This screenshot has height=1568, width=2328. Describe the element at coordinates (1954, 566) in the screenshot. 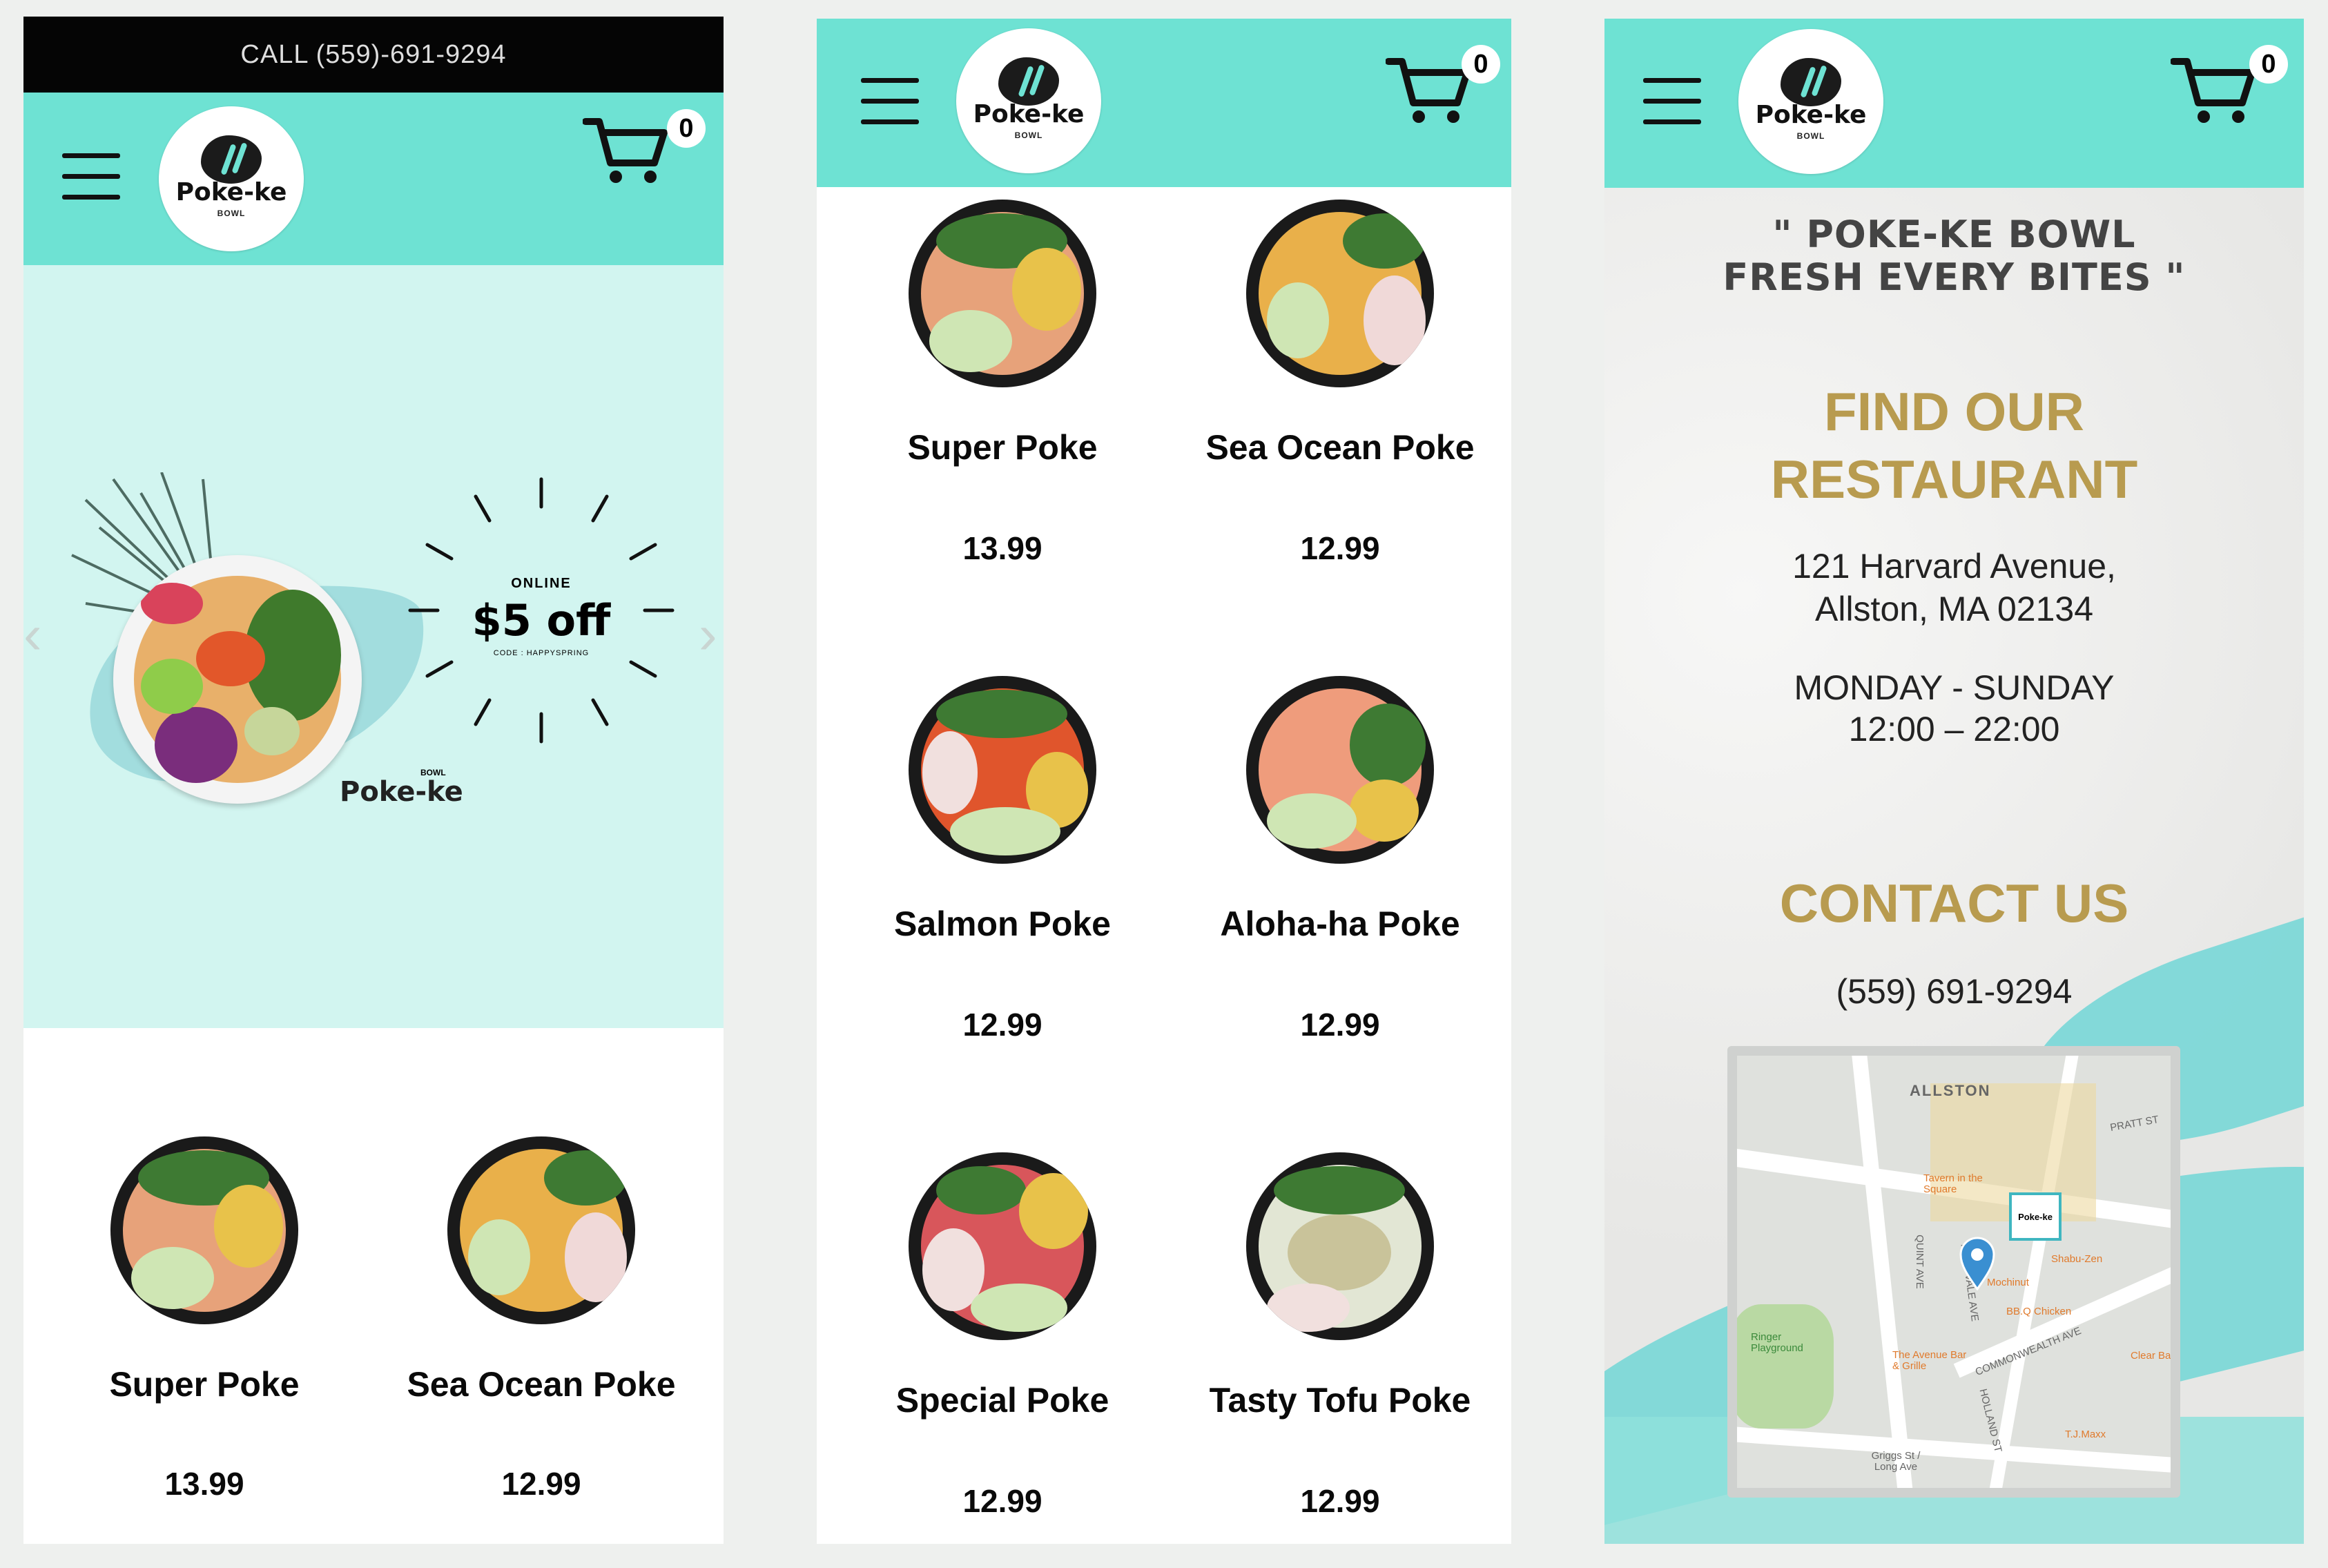

I see `address-line-1: 121 Harvard Avenue,` at that location.